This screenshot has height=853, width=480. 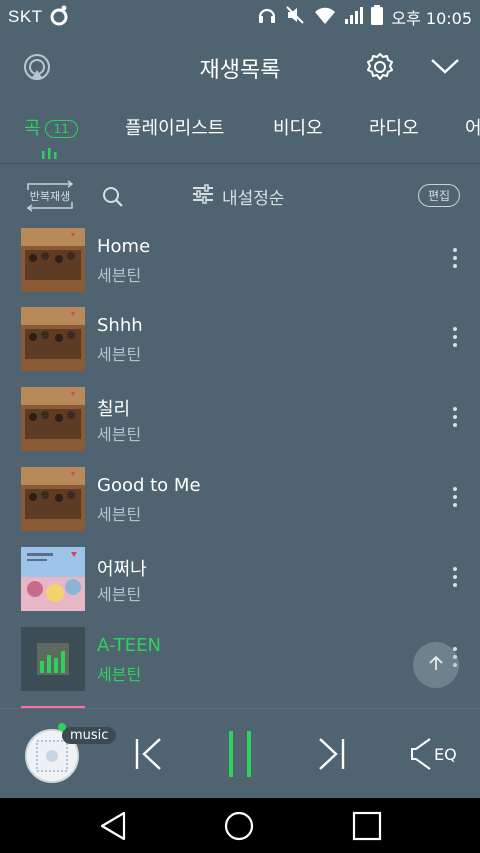 What do you see at coordinates (53, 659) in the screenshot?
I see `now-playing-cover` at bounding box center [53, 659].